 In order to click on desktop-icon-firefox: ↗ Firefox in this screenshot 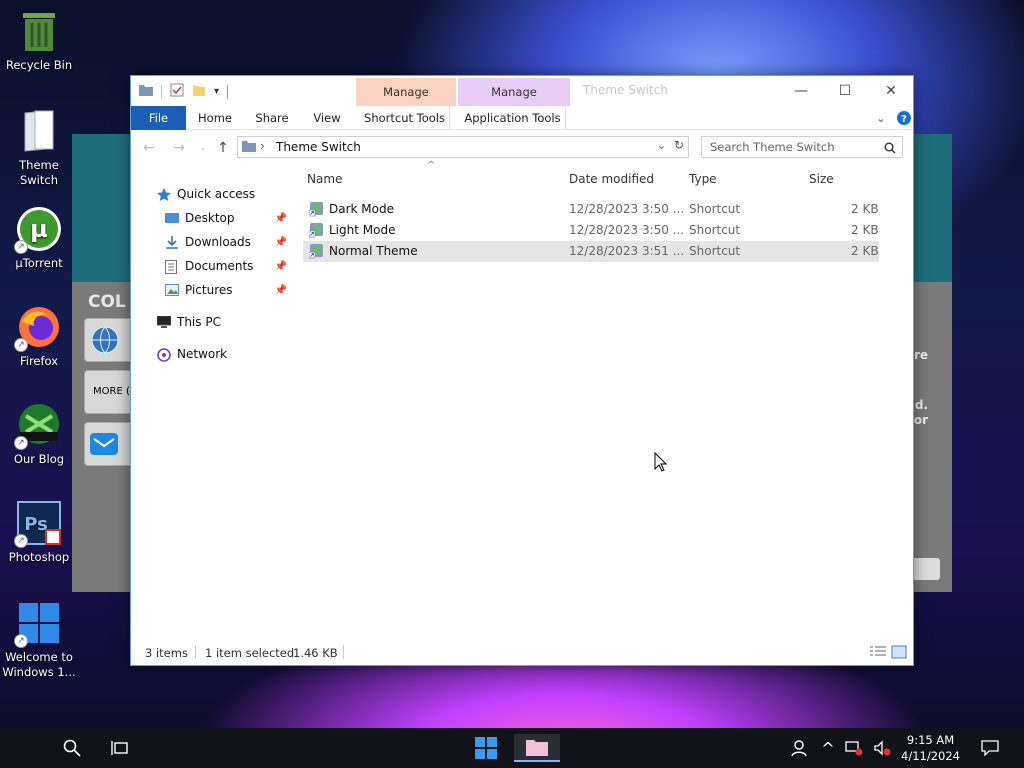, I will do `click(39, 336)`.